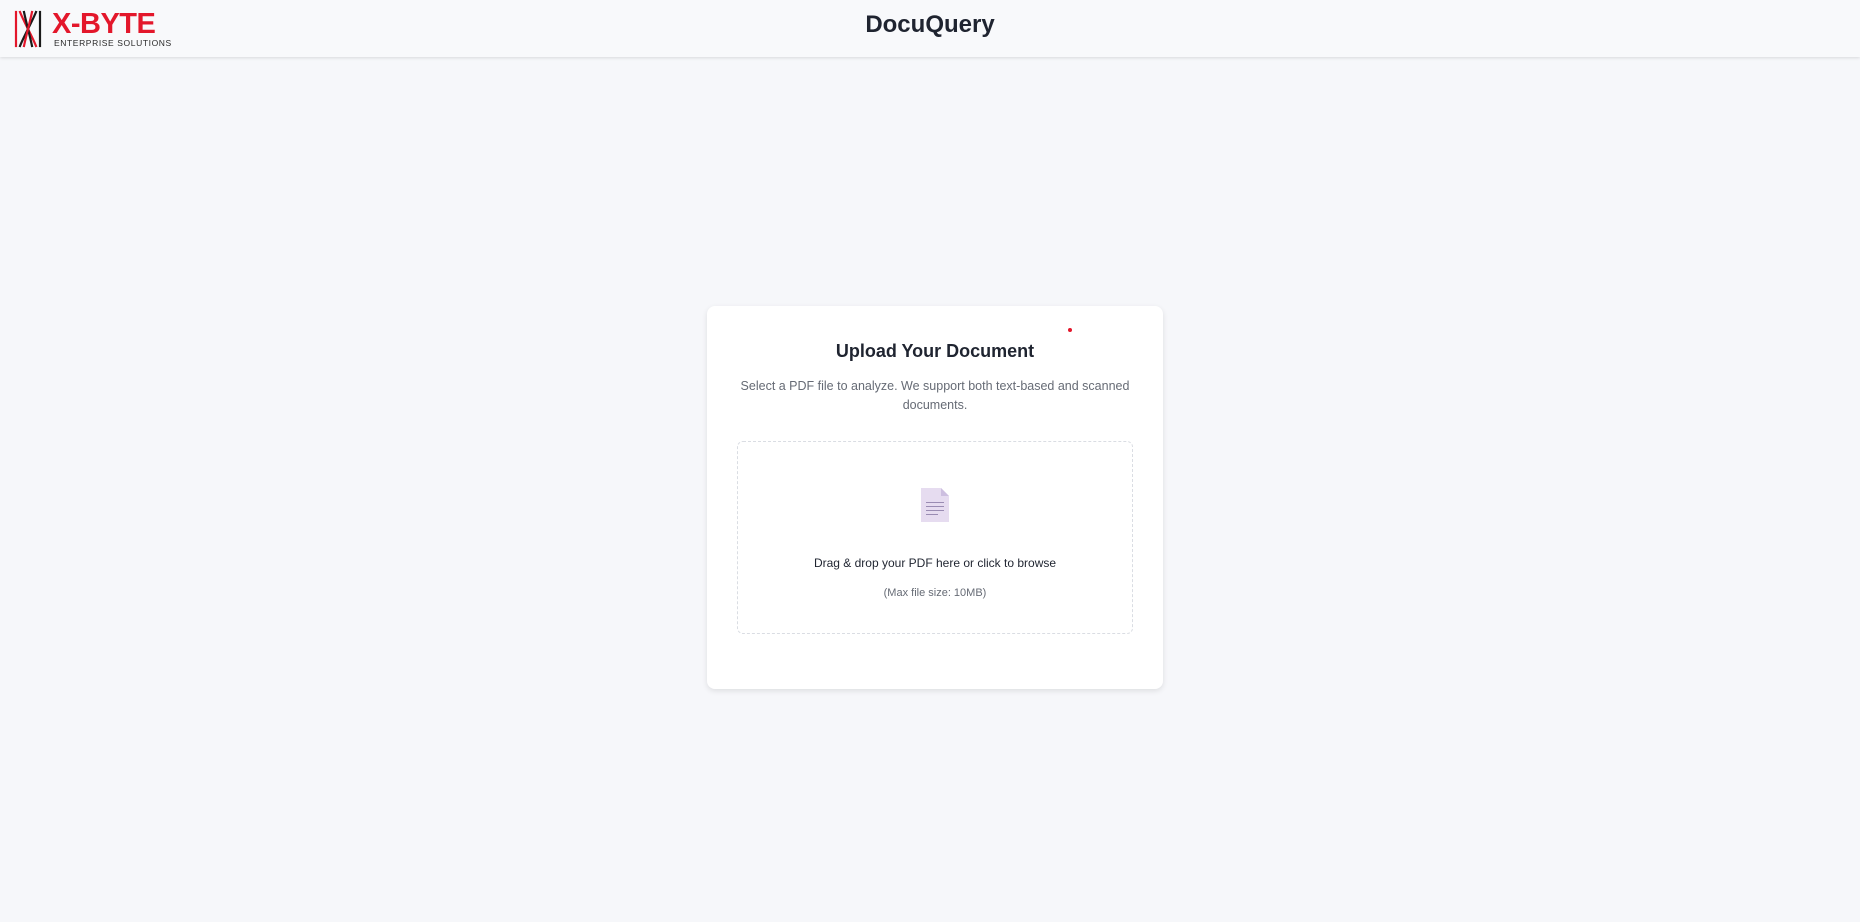 Image resolution: width=1860 pixels, height=922 pixels. Describe the element at coordinates (935, 351) in the screenshot. I see `upload-title: Upload Your Document` at that location.